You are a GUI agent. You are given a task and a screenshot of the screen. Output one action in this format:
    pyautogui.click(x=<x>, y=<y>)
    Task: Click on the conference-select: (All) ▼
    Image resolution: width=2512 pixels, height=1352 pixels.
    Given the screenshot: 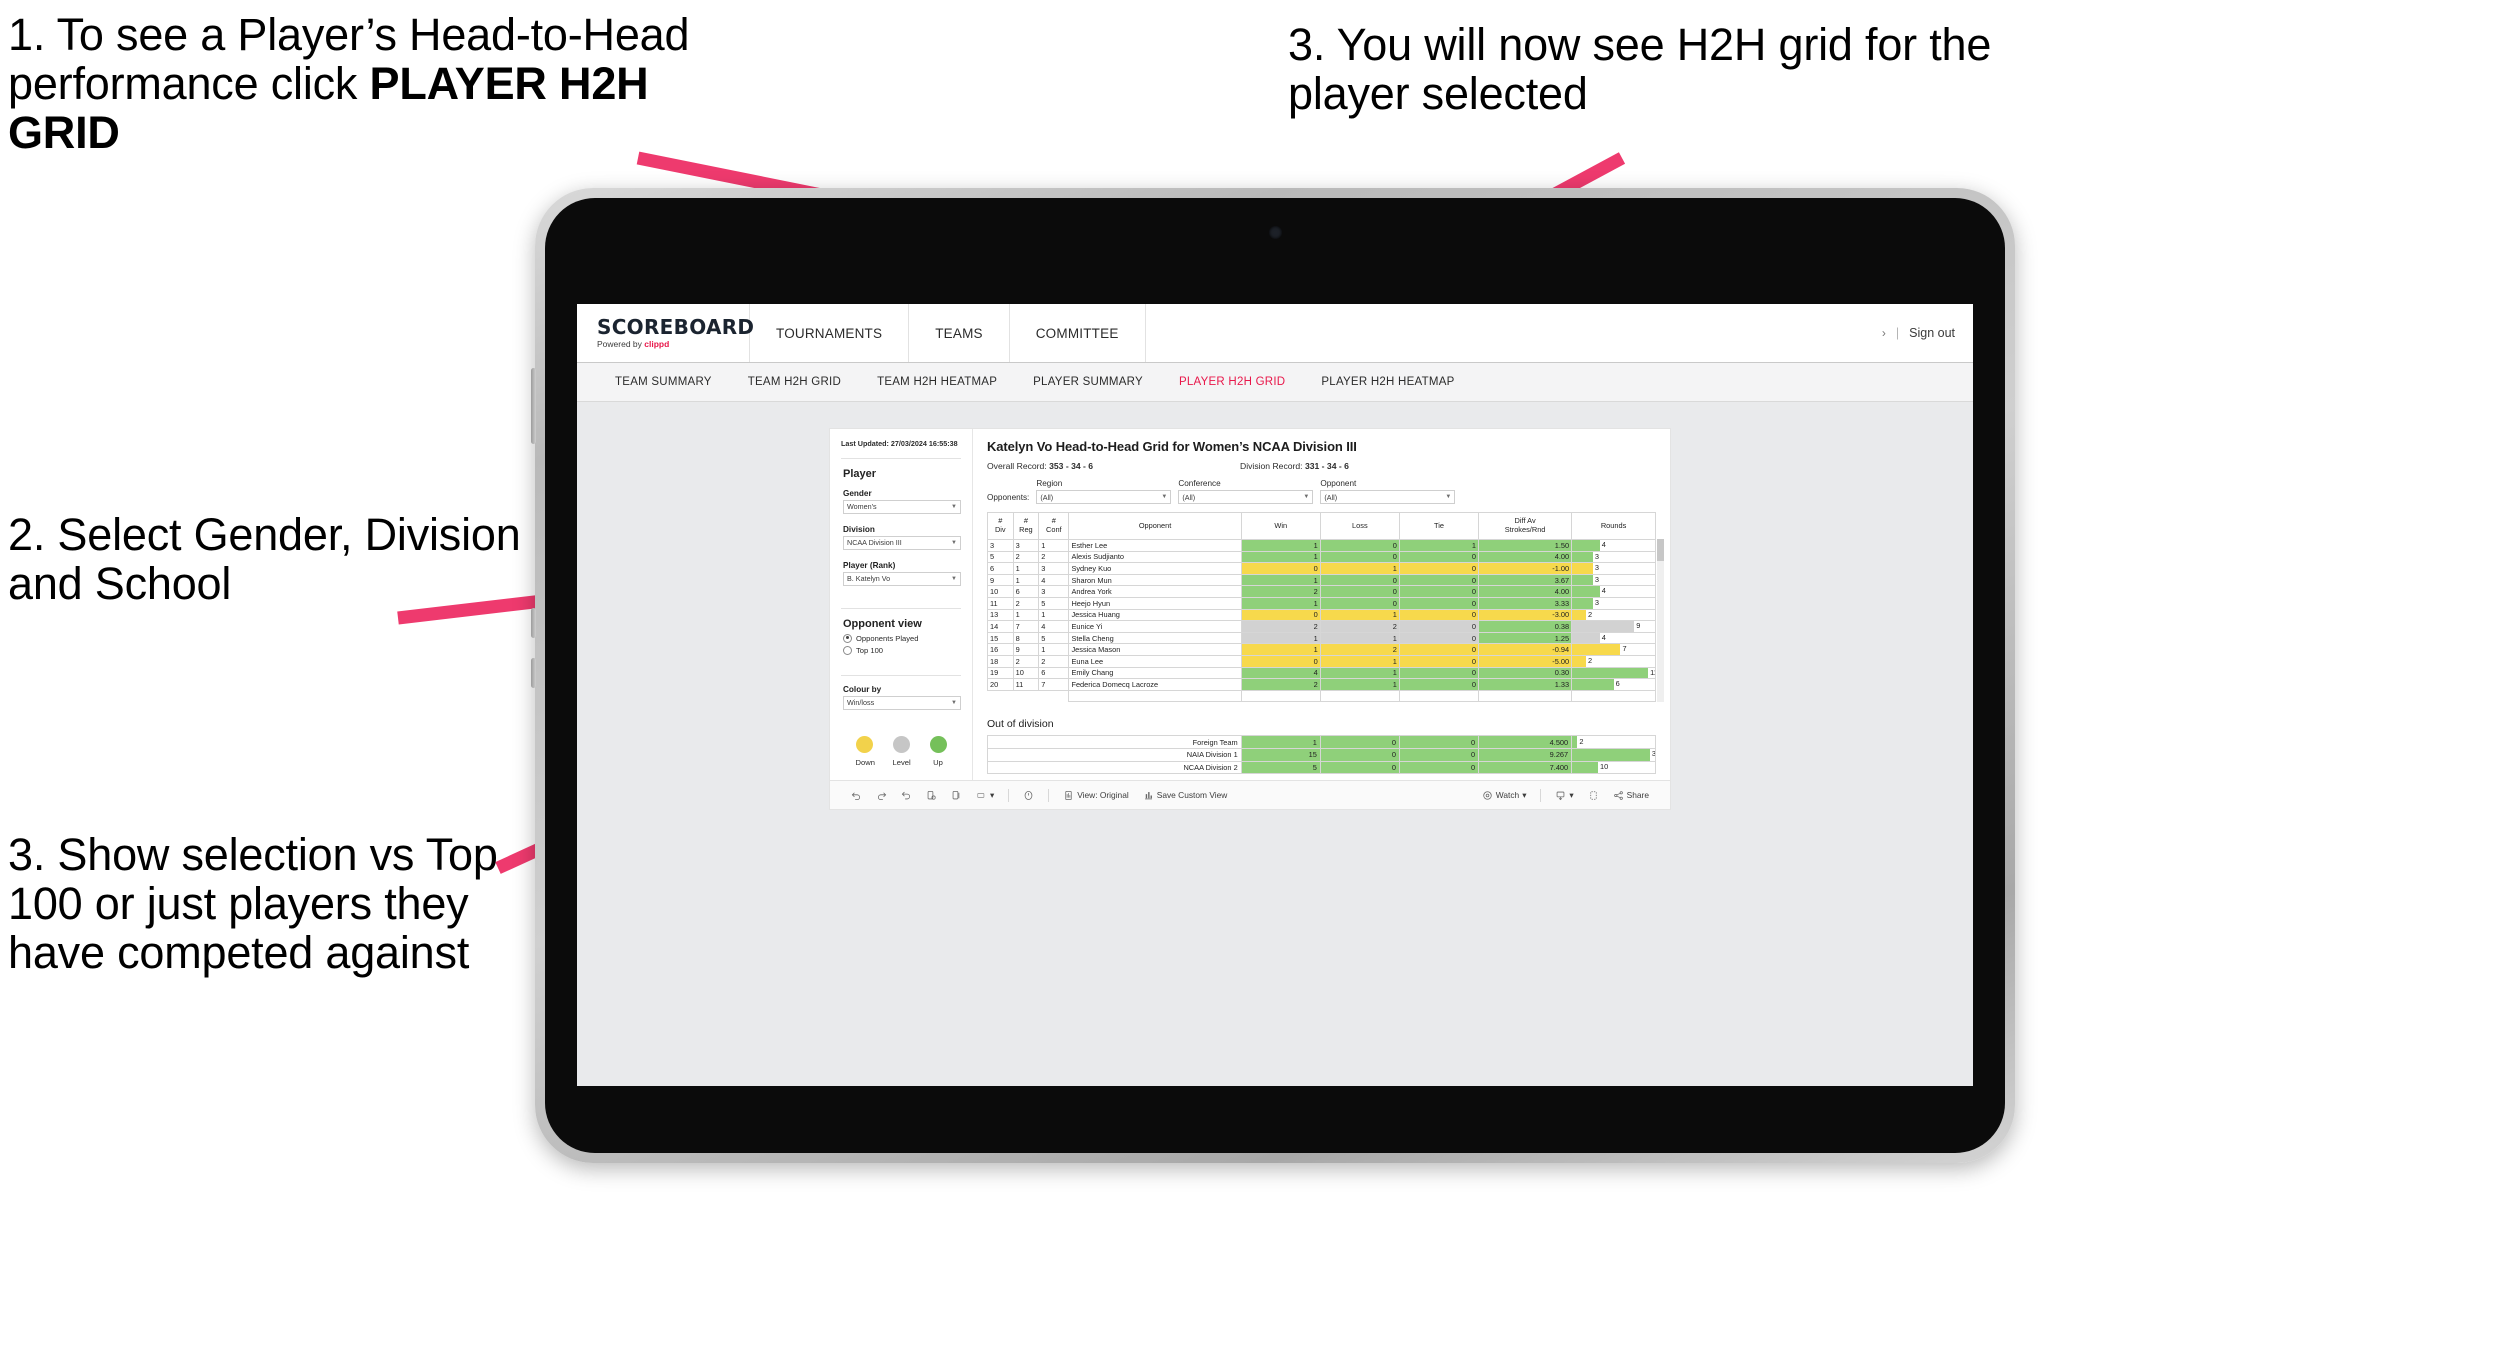 What is the action you would take?
    pyautogui.click(x=1246, y=497)
    